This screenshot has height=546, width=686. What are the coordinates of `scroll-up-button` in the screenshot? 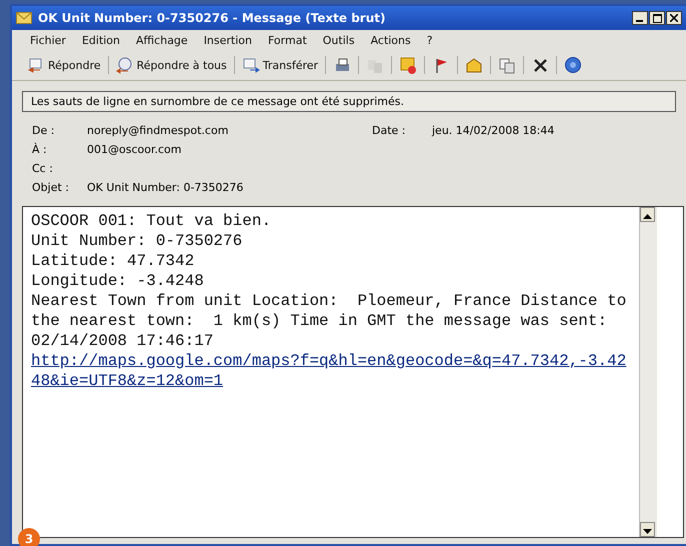 It's located at (647, 214).